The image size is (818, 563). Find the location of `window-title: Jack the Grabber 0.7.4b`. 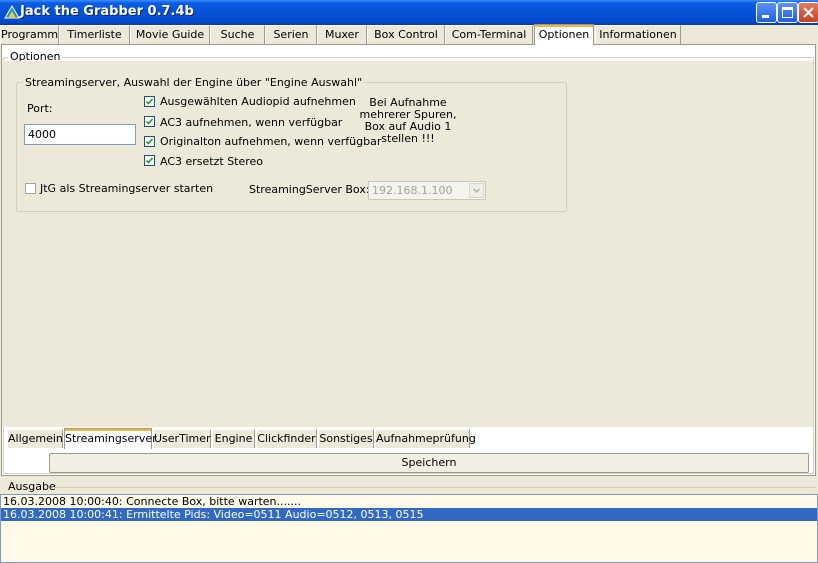

window-title: Jack the Grabber 0.7.4b is located at coordinates (107, 11).